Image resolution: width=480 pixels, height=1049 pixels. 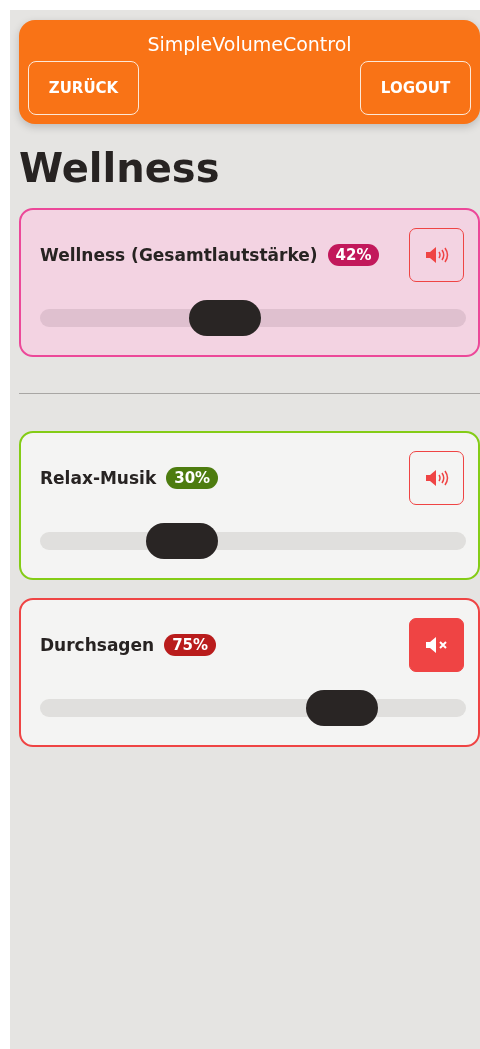 What do you see at coordinates (249, 44) in the screenshot?
I see `app-title: SimpleVolumeControl` at bounding box center [249, 44].